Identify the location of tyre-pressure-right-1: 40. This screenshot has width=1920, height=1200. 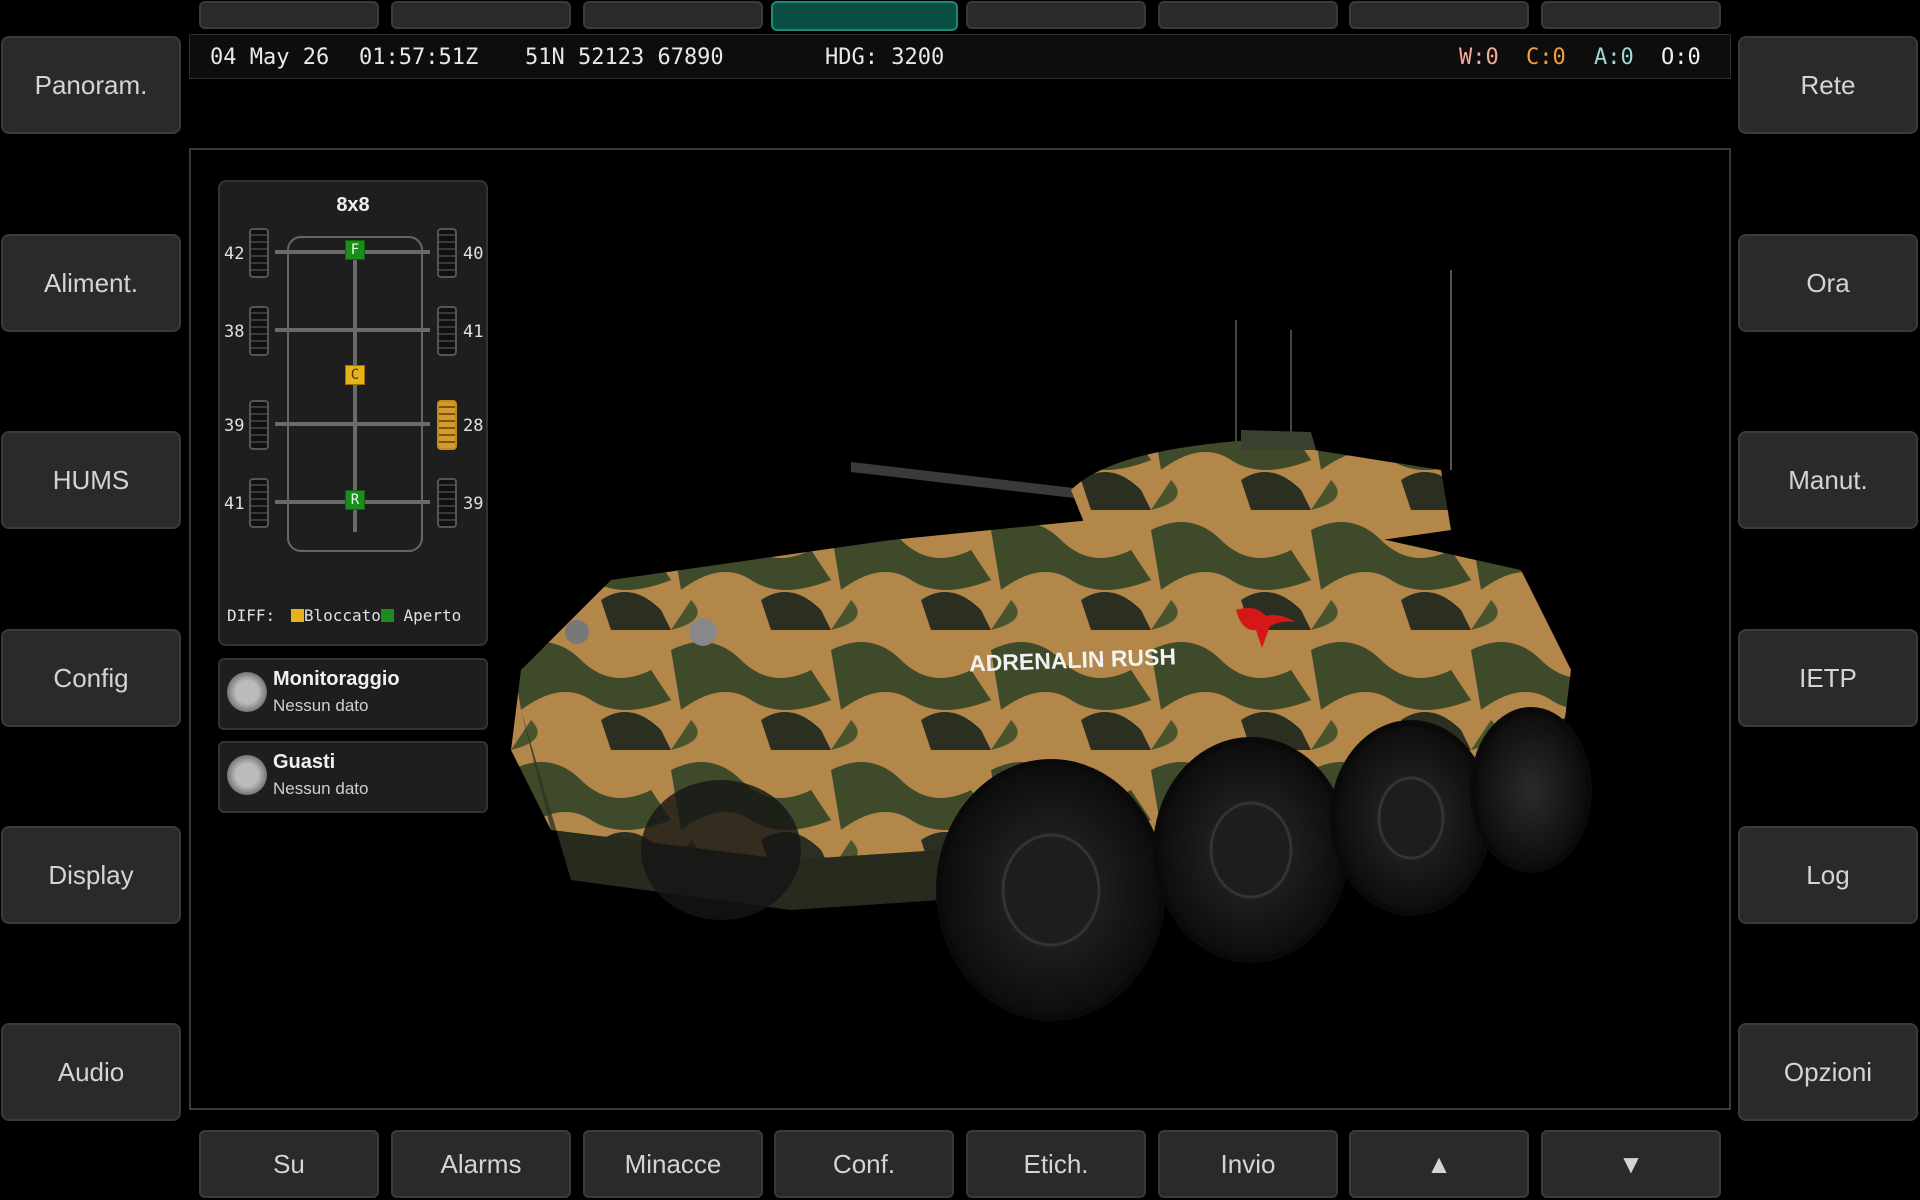
(473, 254).